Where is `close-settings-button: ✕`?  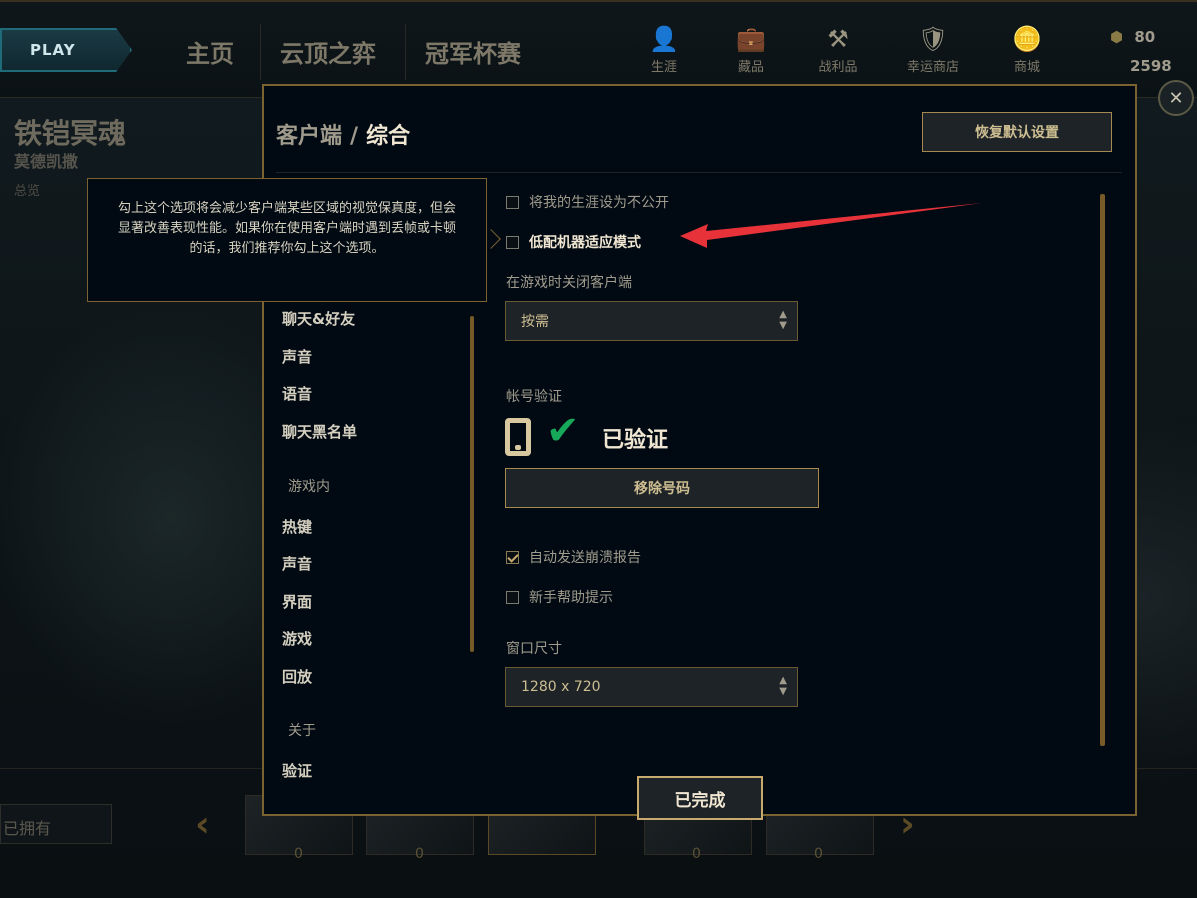
close-settings-button: ✕ is located at coordinates (1176, 98).